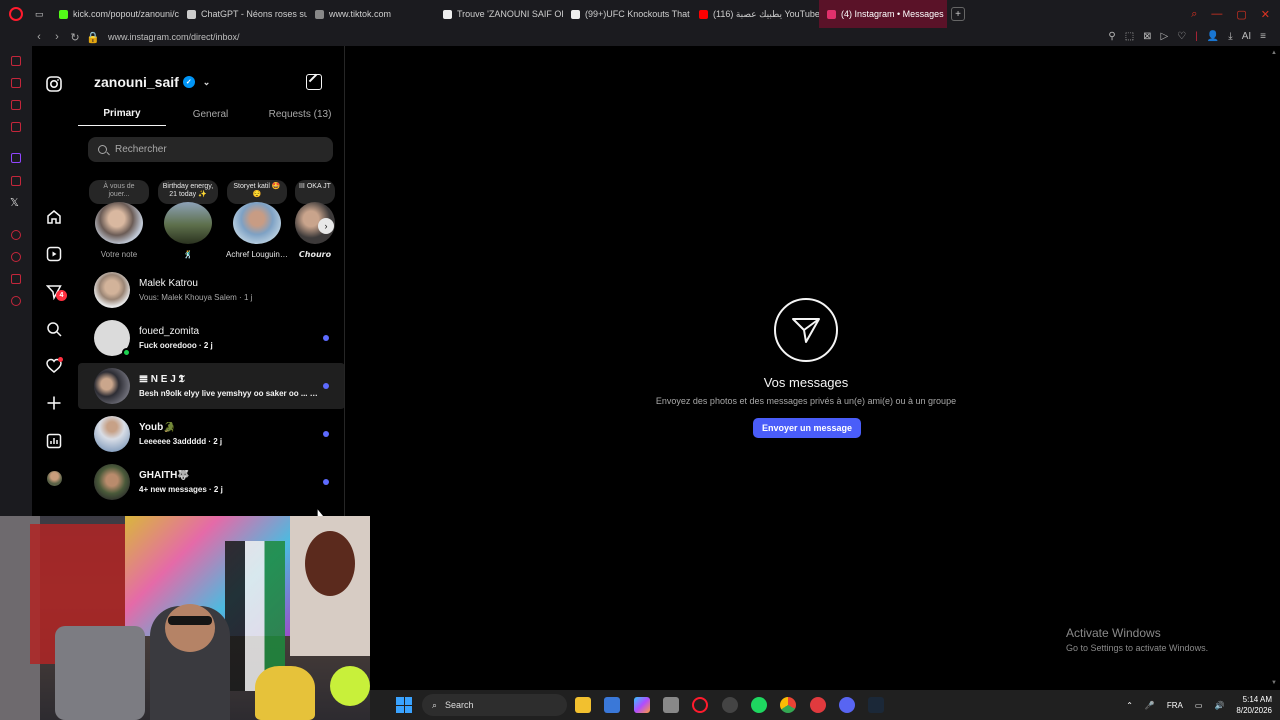  Describe the element at coordinates (54, 254) in the screenshot. I see `reels-icon` at that location.